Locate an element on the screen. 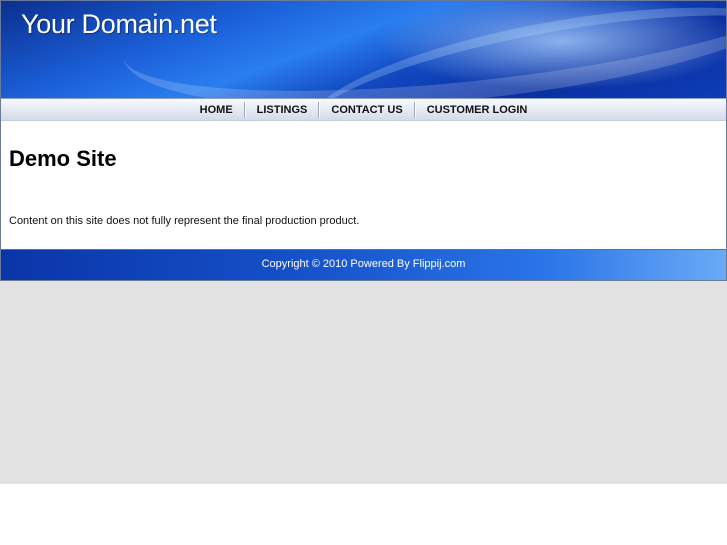 The image size is (727, 545). site-title: Your Domain.net is located at coordinates (119, 24).